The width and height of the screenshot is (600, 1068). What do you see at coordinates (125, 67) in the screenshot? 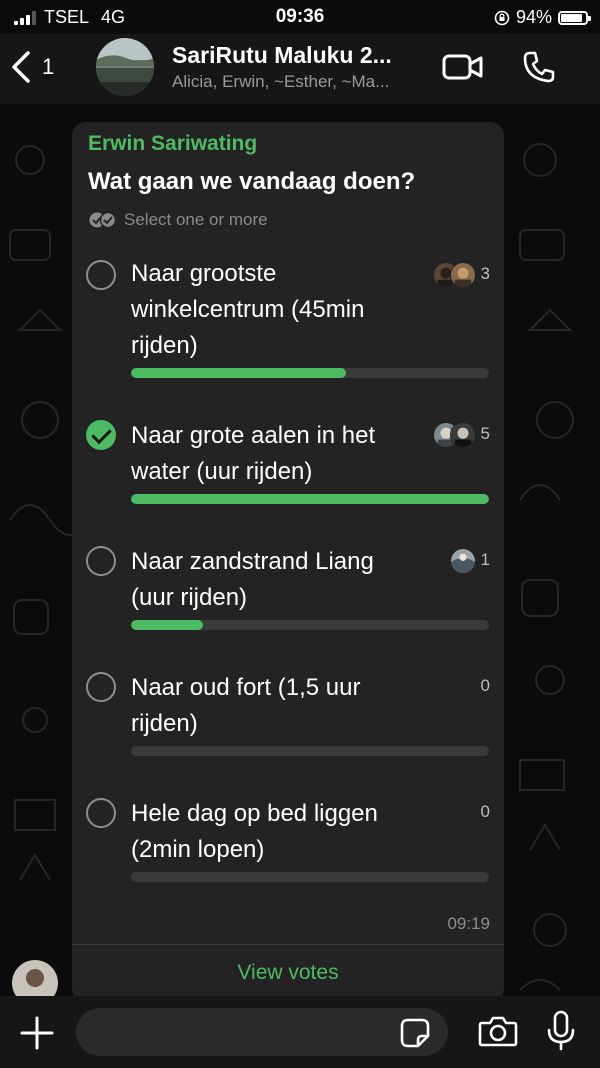
I see `group-avatar` at bounding box center [125, 67].